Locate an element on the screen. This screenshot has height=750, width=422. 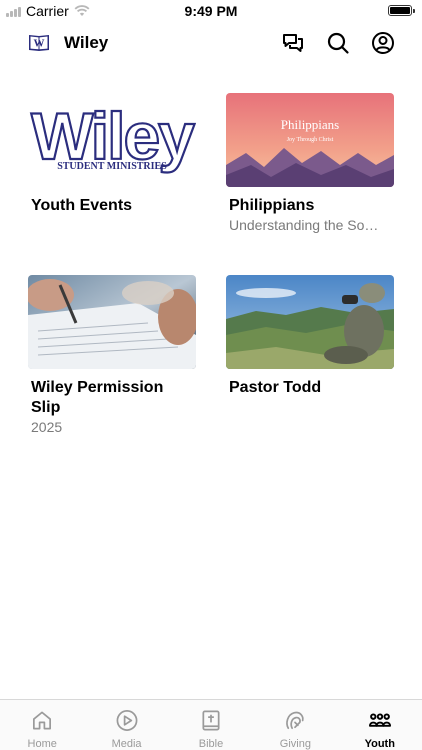
home-icon is located at coordinates (42, 720).